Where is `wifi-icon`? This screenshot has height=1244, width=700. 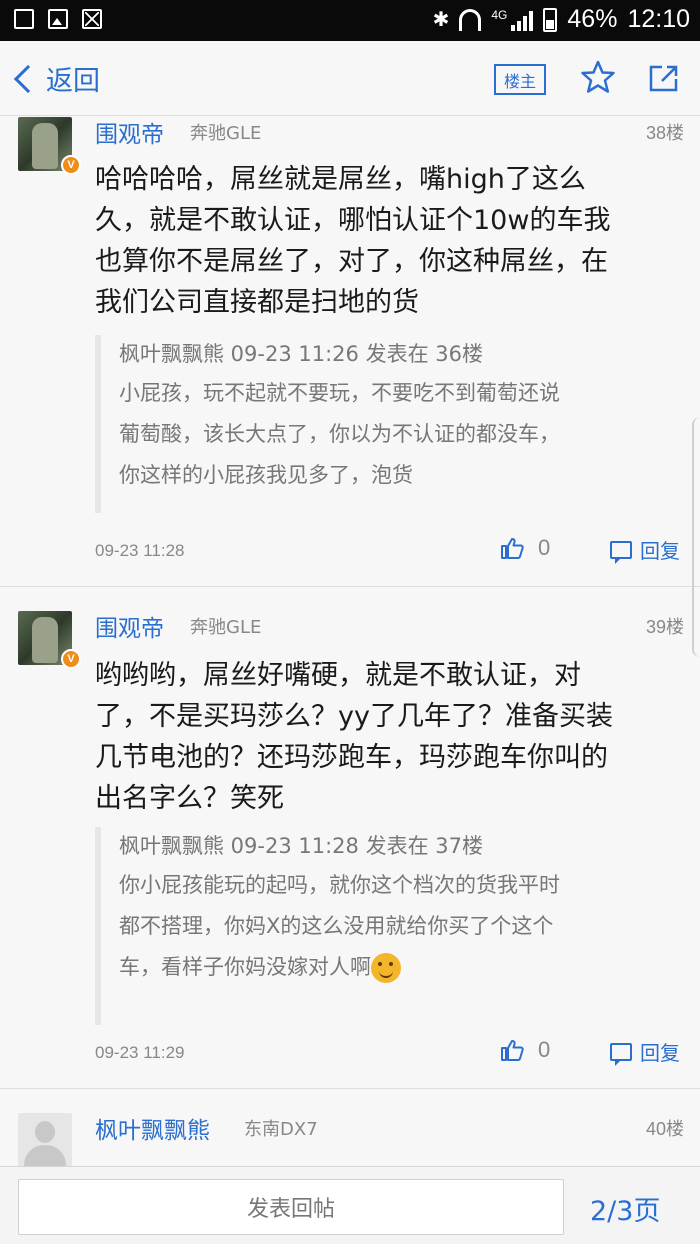
wifi-icon is located at coordinates (470, 19).